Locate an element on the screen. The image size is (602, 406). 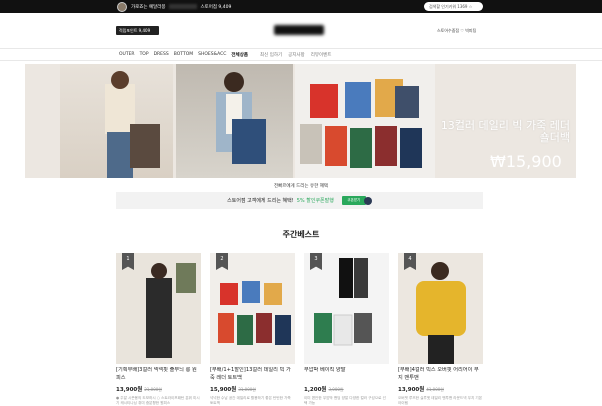
menu-review-event: 리뷰이벤트 is located at coordinates (321, 55).